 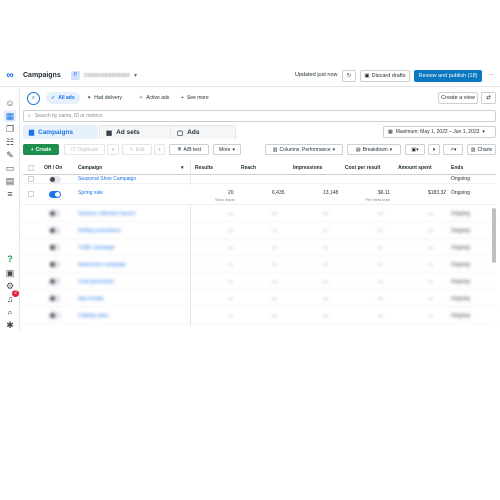 I want to click on edit-dropdown-icon: ▾, so click(x=159, y=149).